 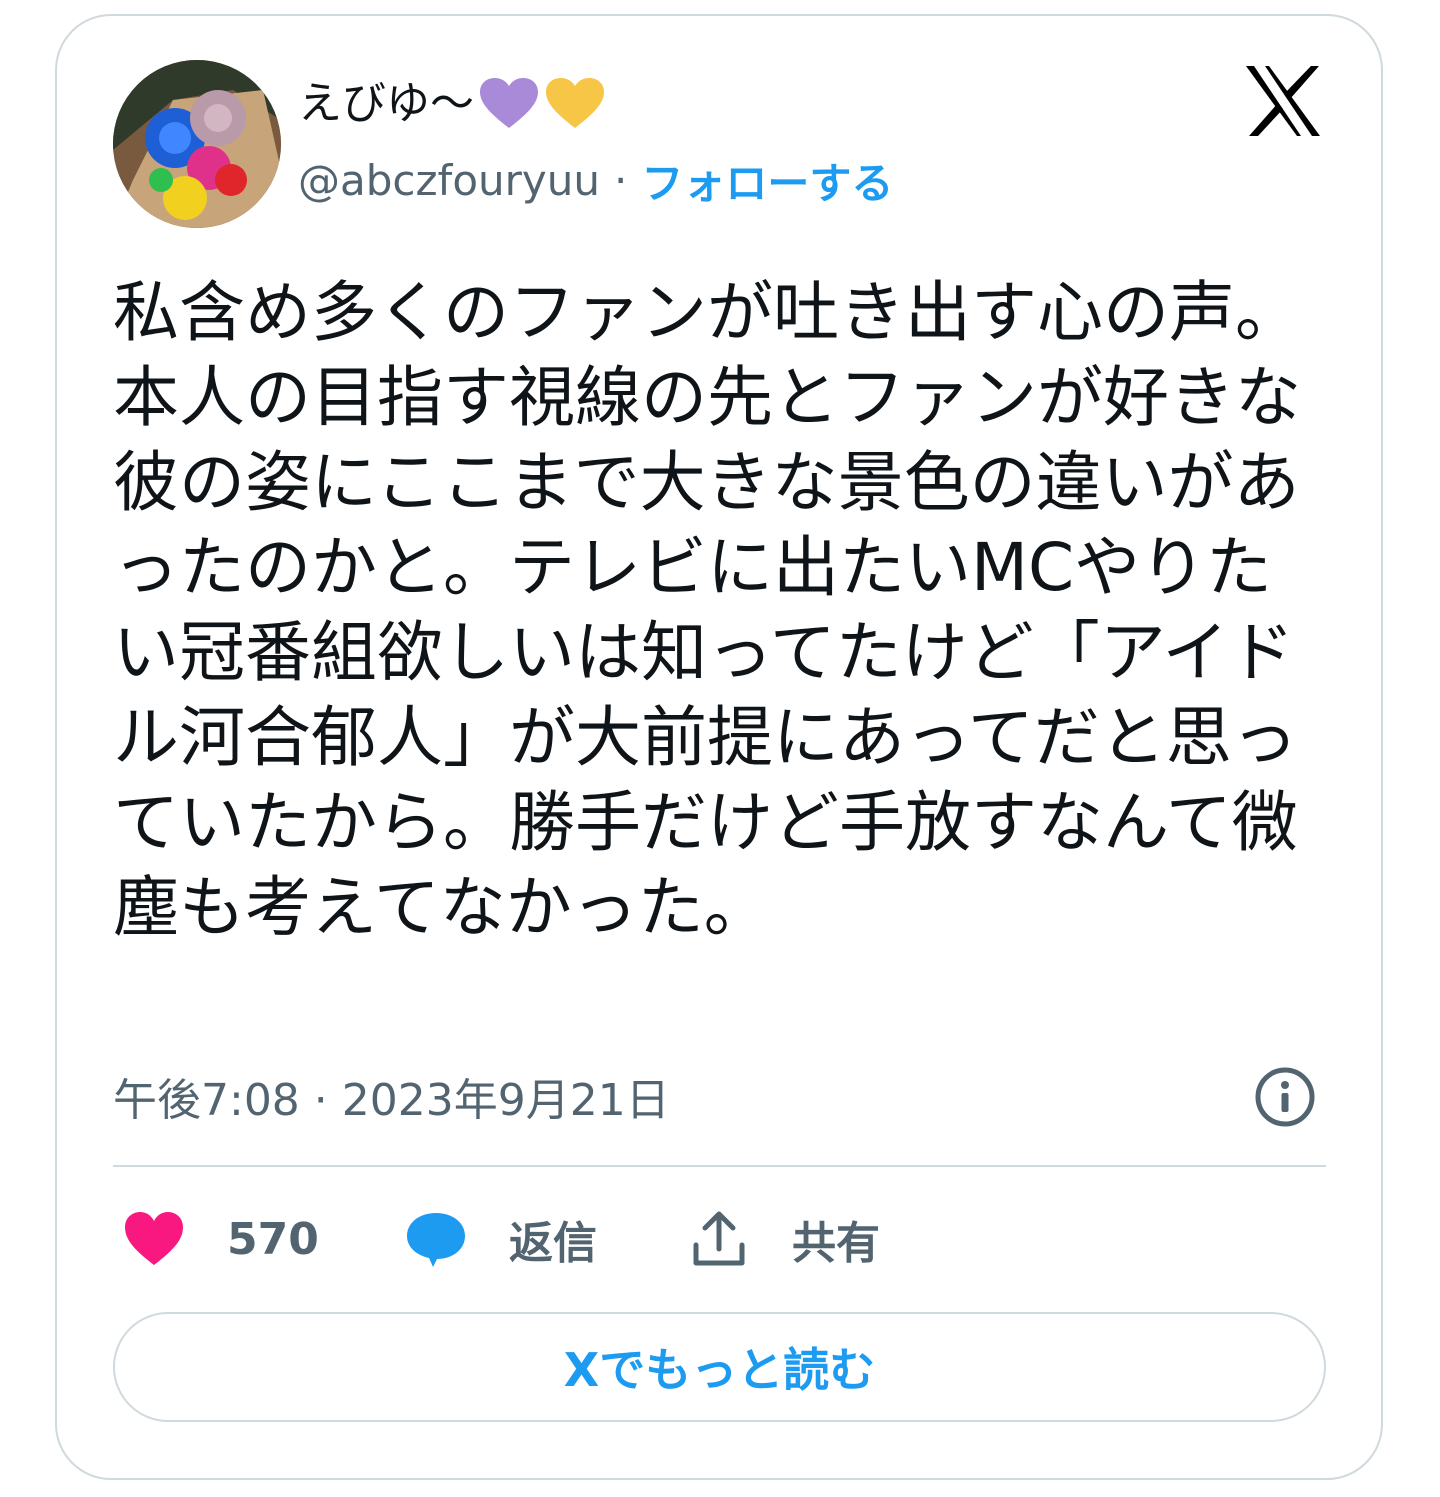 What do you see at coordinates (836, 1243) in the screenshot?
I see `share-label: 共有` at bounding box center [836, 1243].